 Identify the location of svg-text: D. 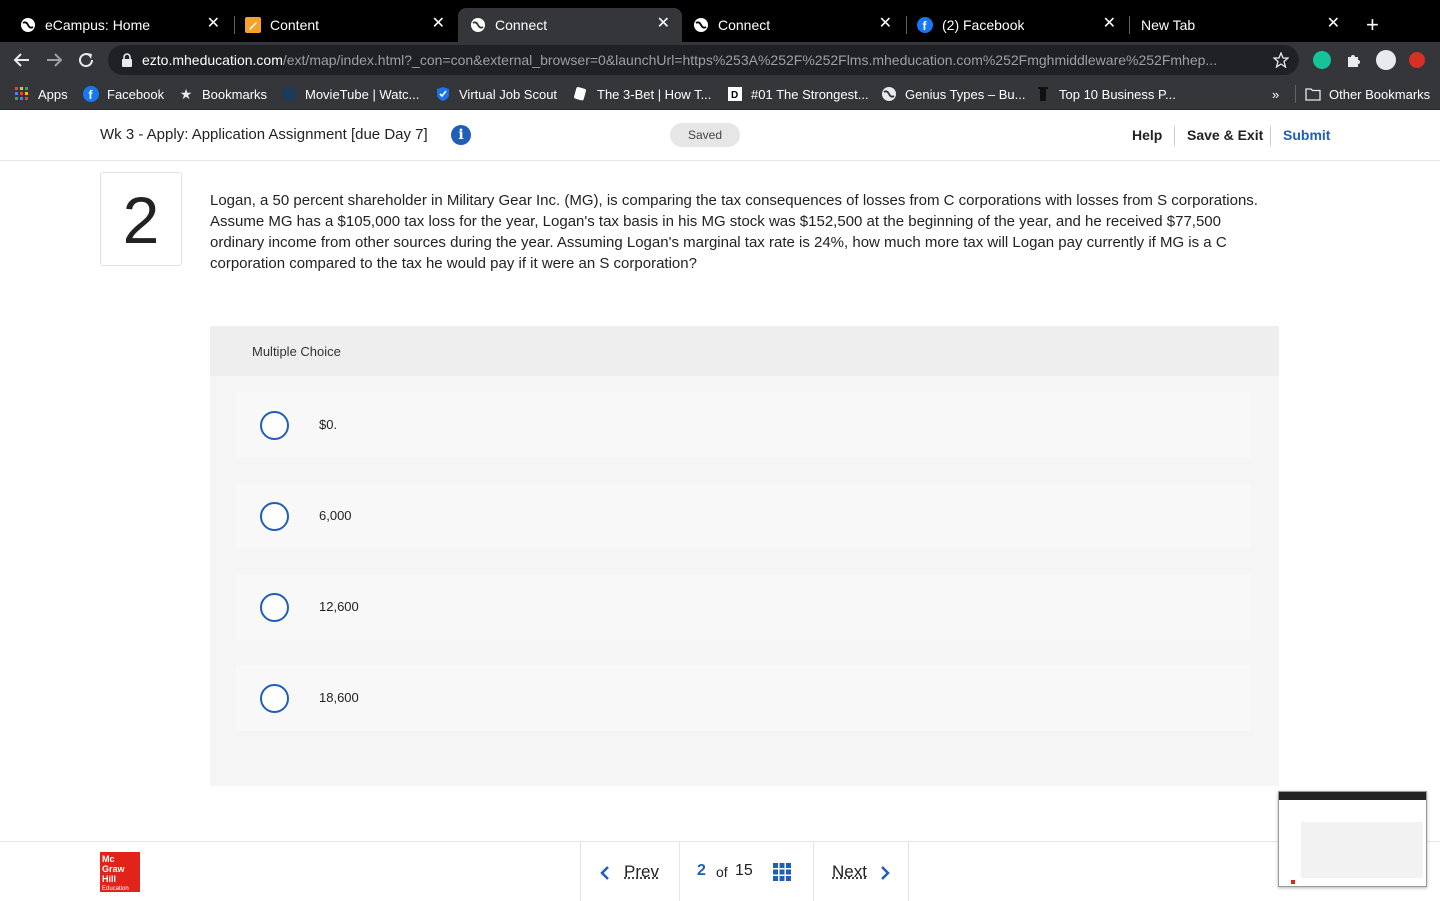
(734, 95).